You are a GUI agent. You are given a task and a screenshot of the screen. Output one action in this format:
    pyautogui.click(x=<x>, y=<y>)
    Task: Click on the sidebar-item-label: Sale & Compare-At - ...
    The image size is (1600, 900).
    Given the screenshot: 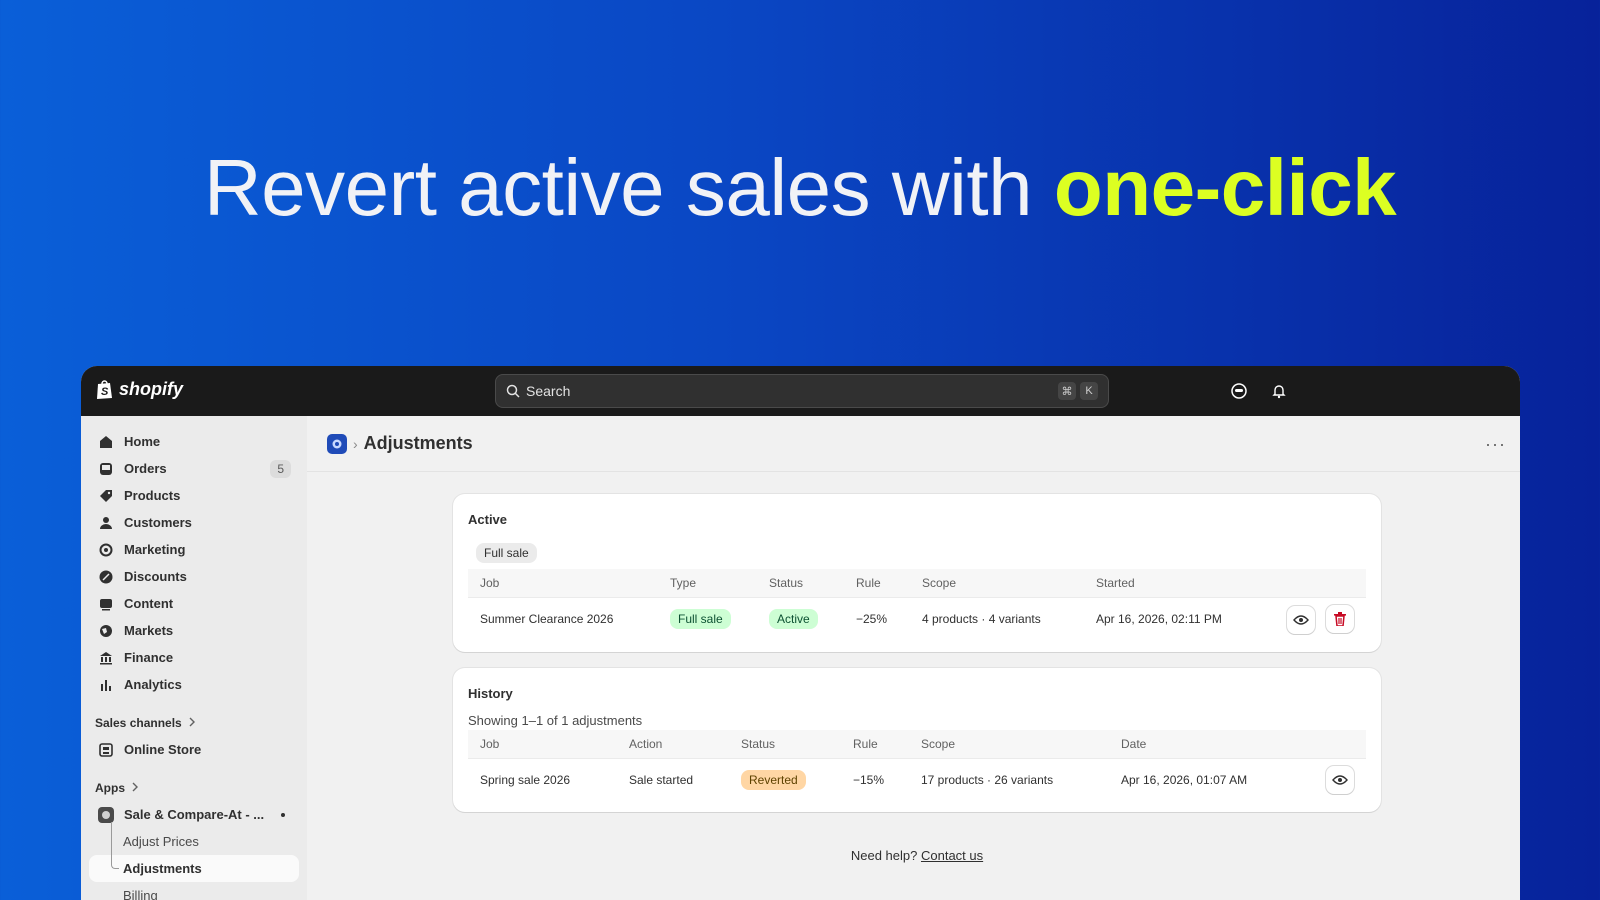 What is the action you would take?
    pyautogui.click(x=194, y=814)
    